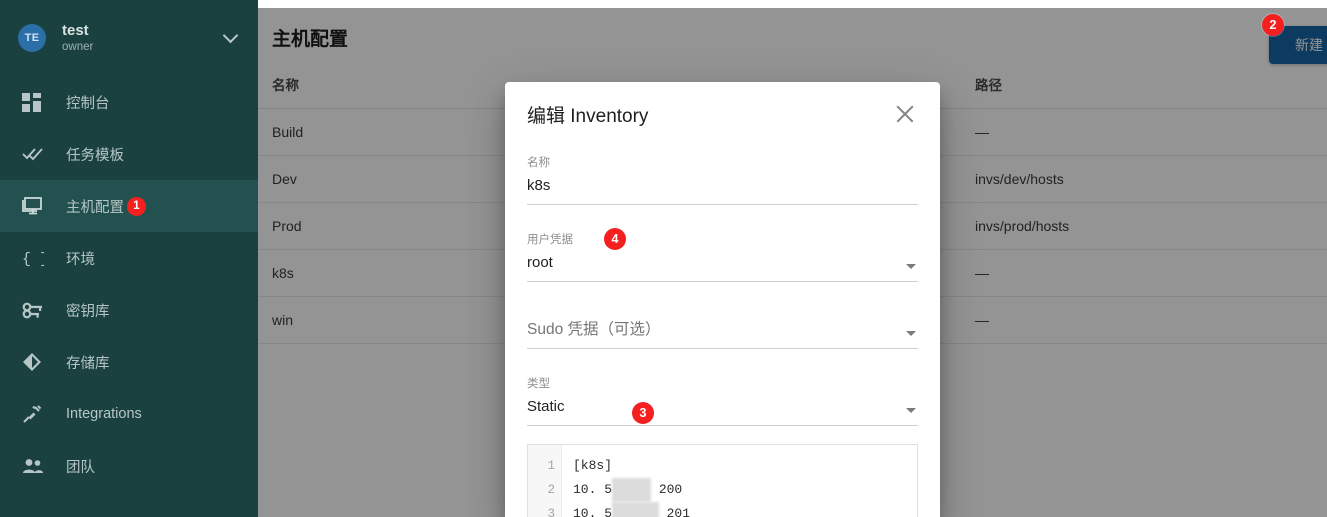 This screenshot has width=1327, height=517. I want to click on sidebar-item-label: 团队, so click(80, 467).